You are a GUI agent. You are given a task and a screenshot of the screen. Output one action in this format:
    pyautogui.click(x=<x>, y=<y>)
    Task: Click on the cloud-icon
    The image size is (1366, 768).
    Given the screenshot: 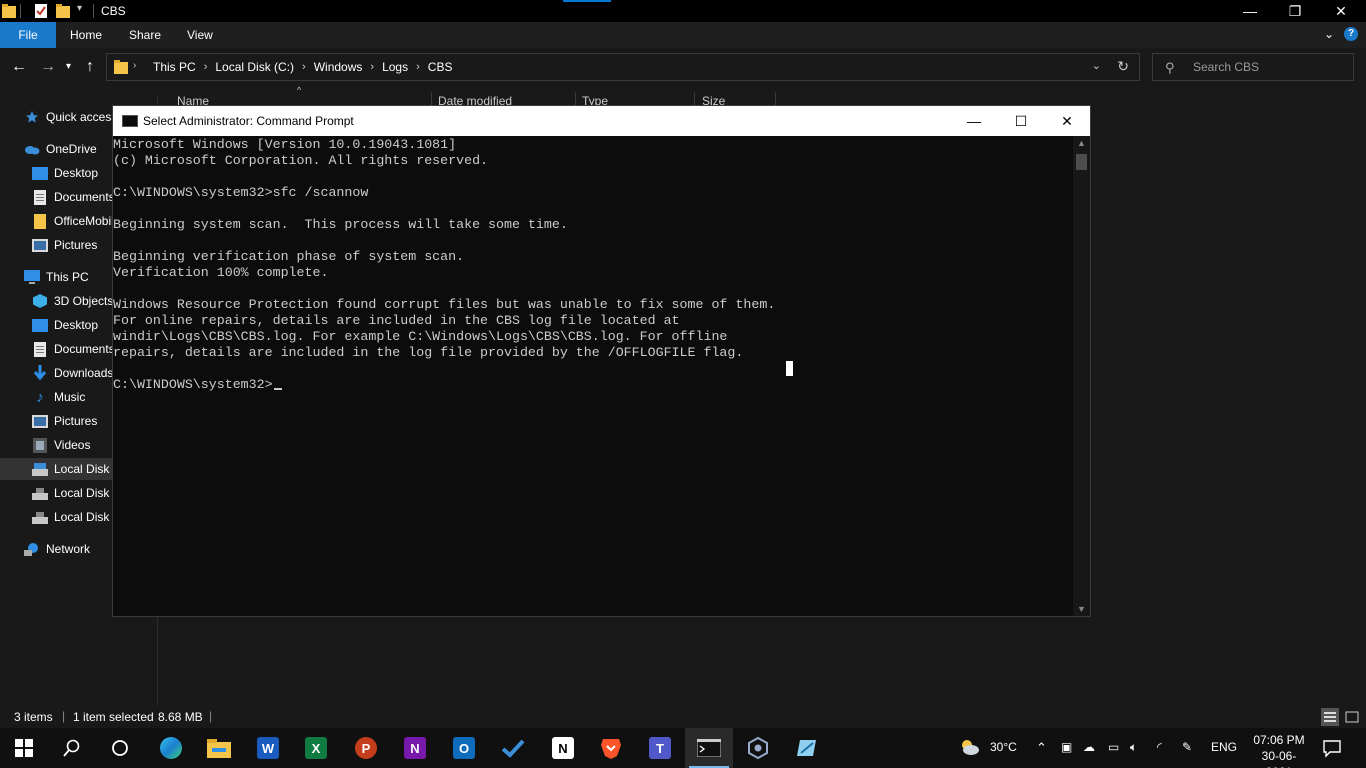 What is the action you would take?
    pyautogui.click(x=32, y=149)
    